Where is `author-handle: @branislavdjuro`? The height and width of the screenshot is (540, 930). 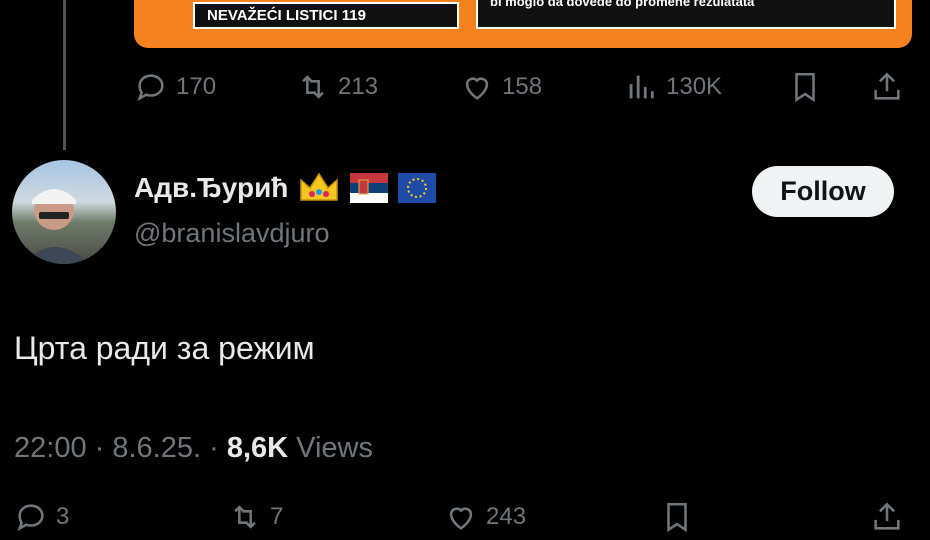 author-handle: @branislavdjuro is located at coordinates (232, 233).